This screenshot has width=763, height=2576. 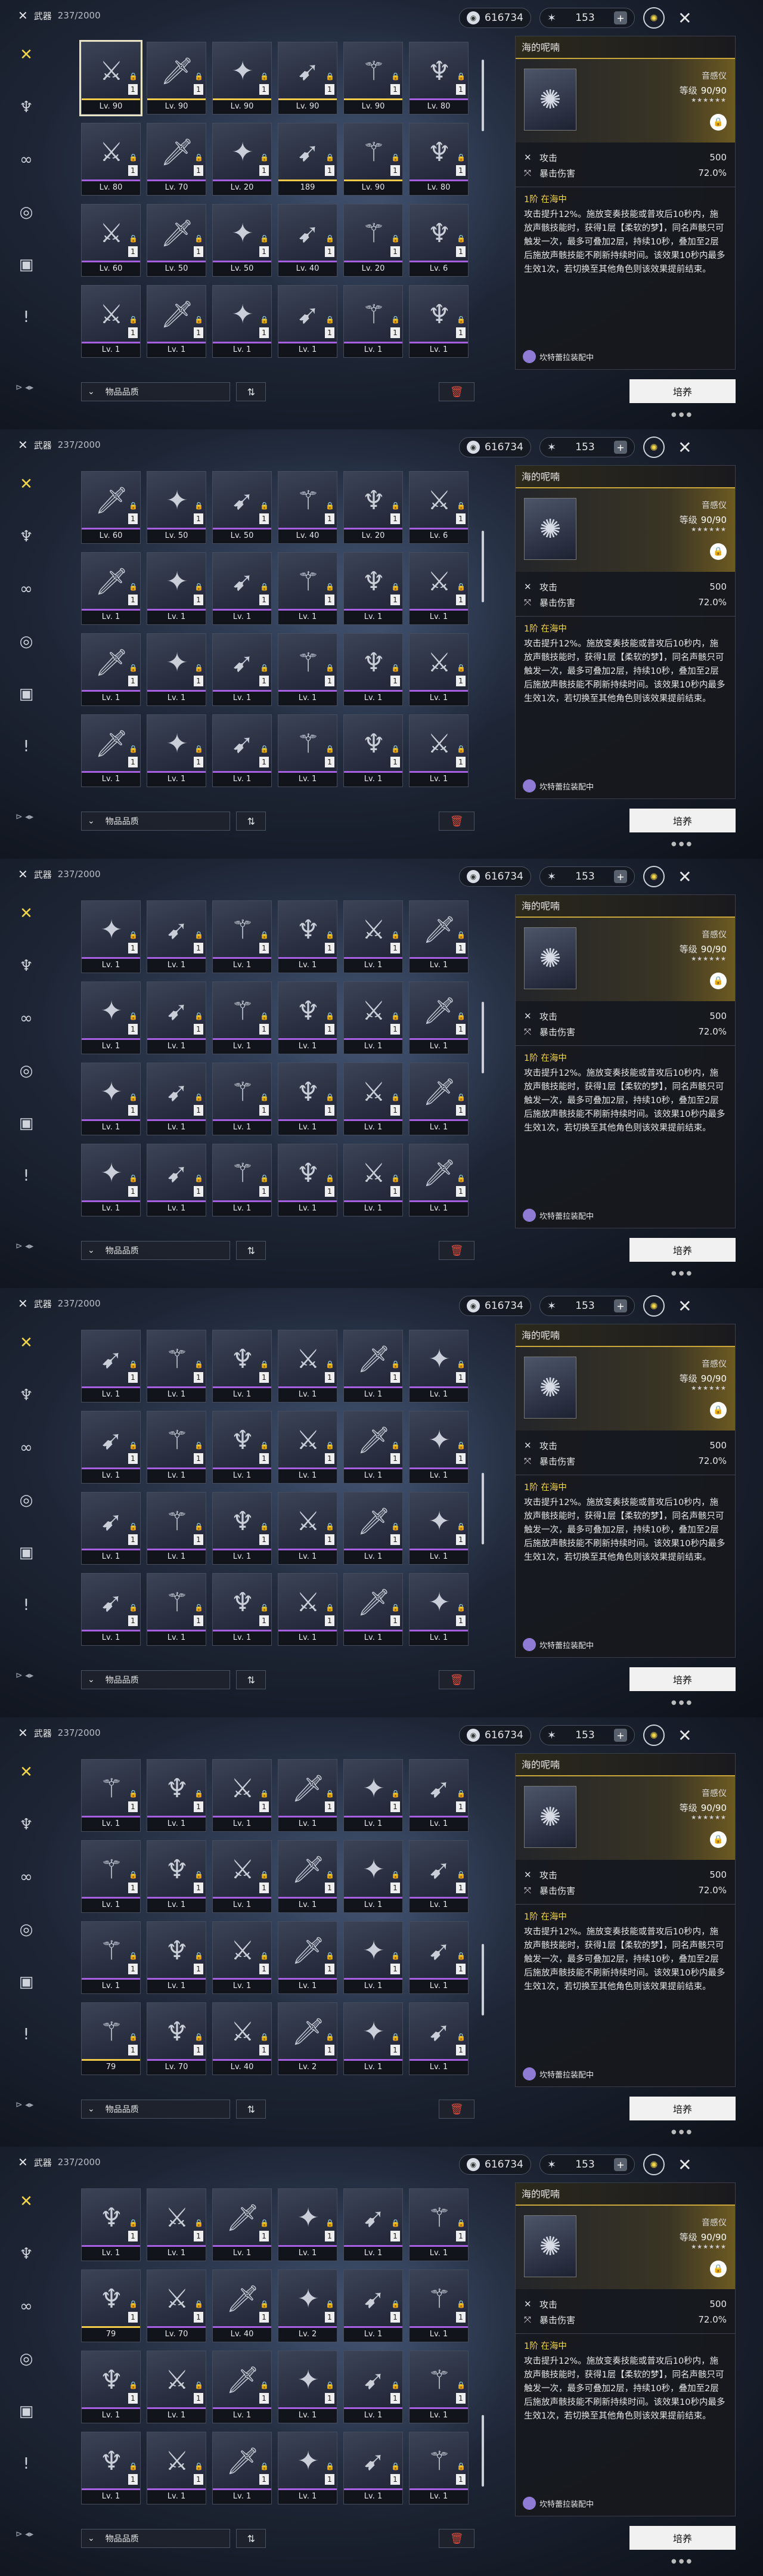 What do you see at coordinates (111, 241) in the screenshot?
I see `weapon-card: ⚔ 1 🔒 Lv. 60` at bounding box center [111, 241].